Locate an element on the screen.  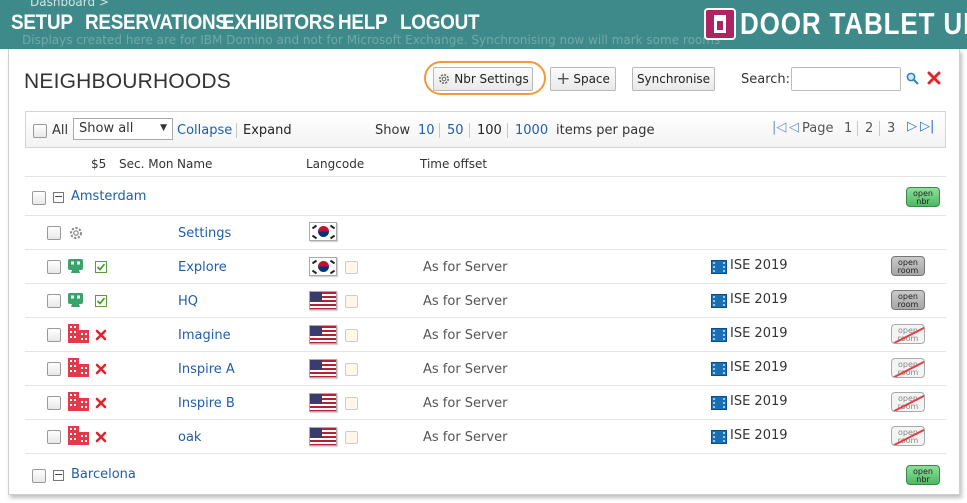
group-name: Barcelona is located at coordinates (103, 474).